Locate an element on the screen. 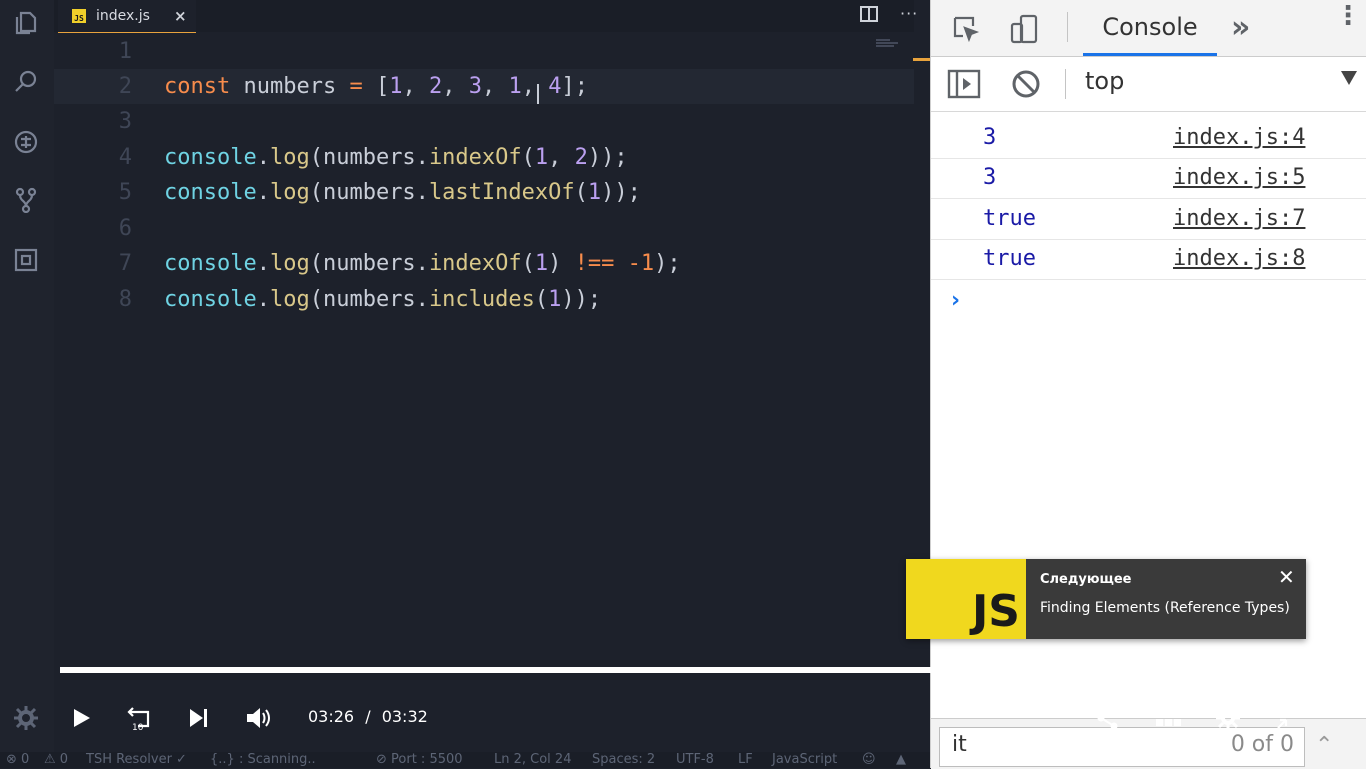 Image resolution: width=1366 pixels, height=769 pixels. close-icon: ✕ is located at coordinates (1286, 577).